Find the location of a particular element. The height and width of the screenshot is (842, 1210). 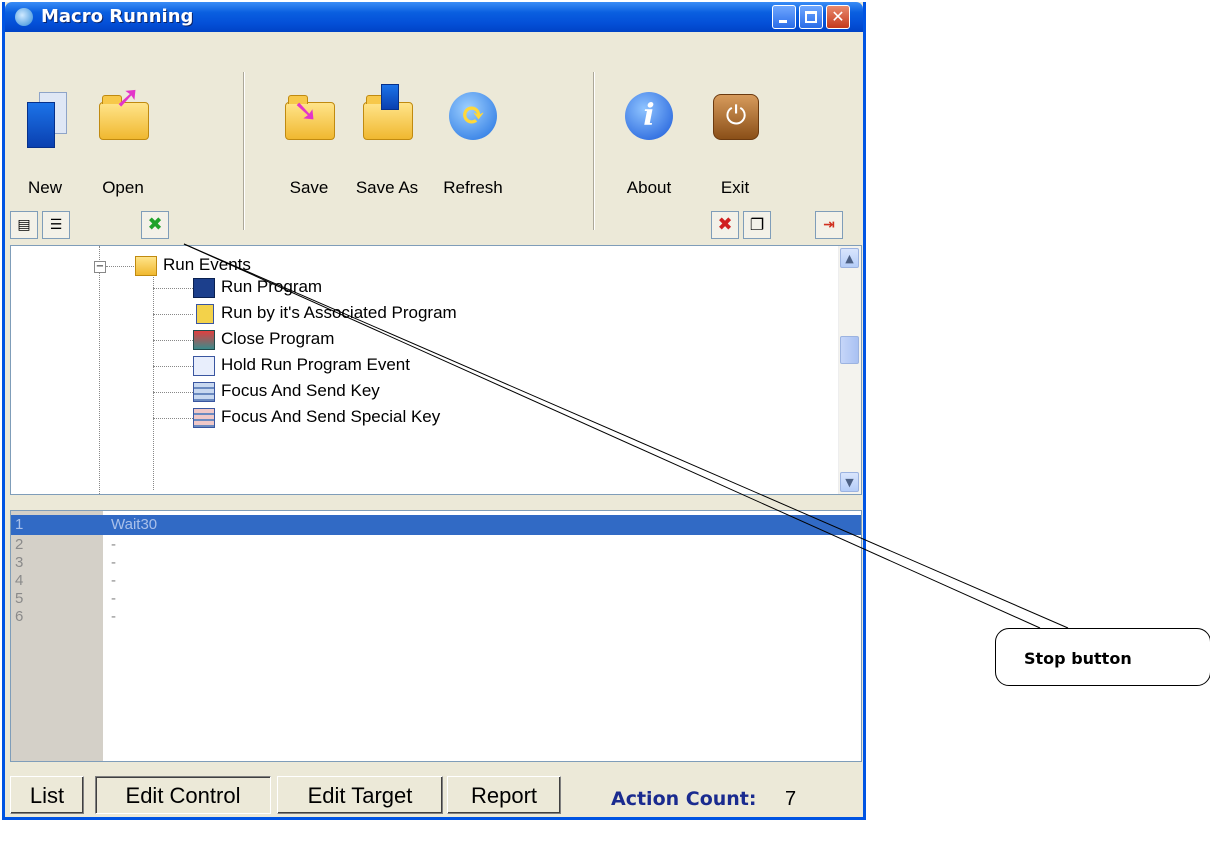

callout-text: Stop button is located at coordinates (1078, 658).